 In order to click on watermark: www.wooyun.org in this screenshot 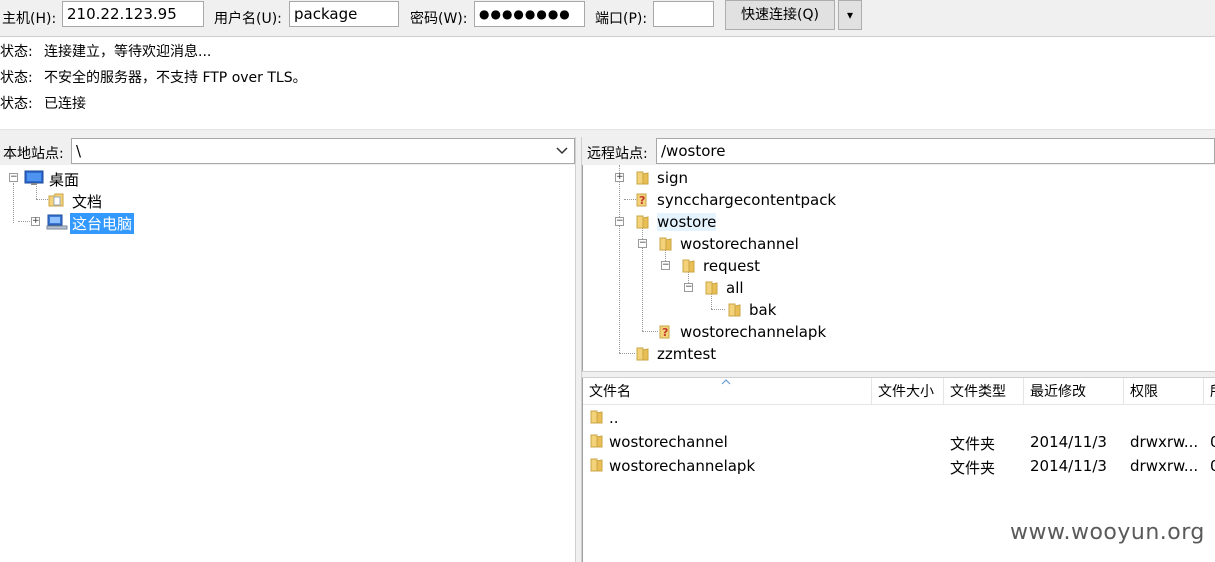, I will do `click(1107, 532)`.